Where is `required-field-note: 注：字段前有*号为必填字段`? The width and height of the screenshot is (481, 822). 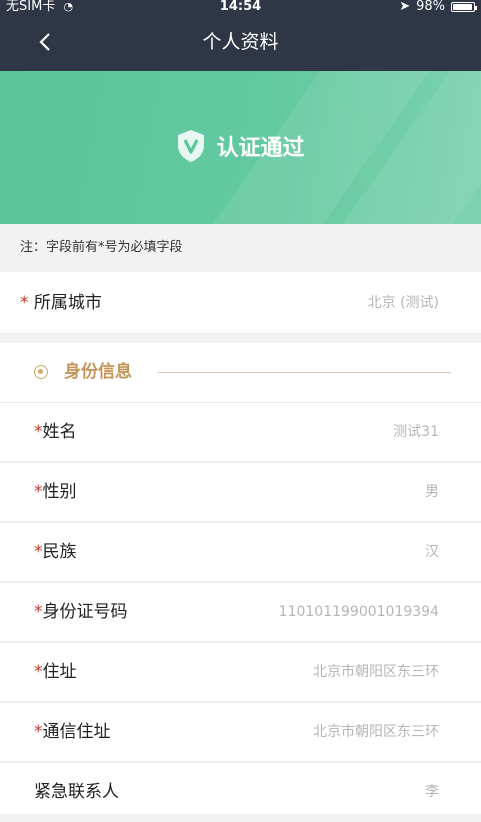
required-field-note: 注：字段前有*号为必填字段 is located at coordinates (240, 248).